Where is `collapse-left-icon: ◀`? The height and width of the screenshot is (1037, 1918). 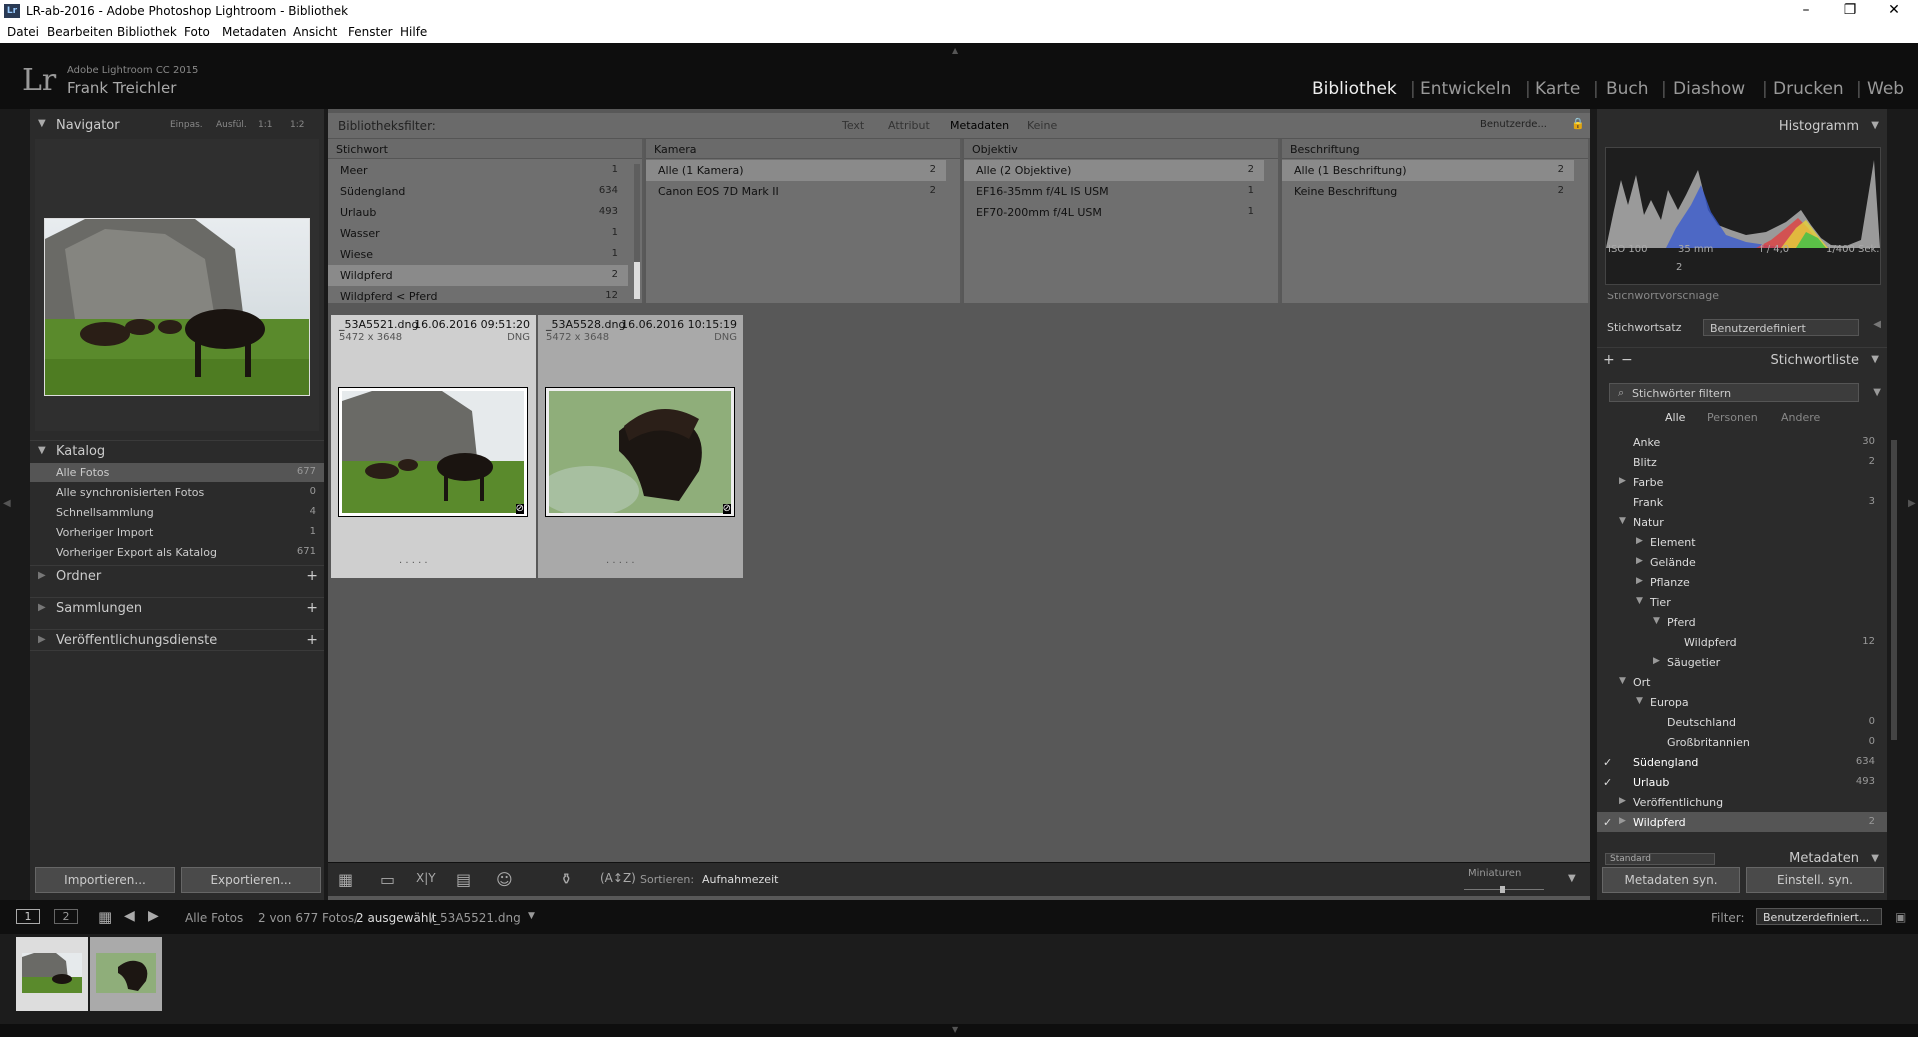
collapse-left-icon: ◀ is located at coordinates (7, 503).